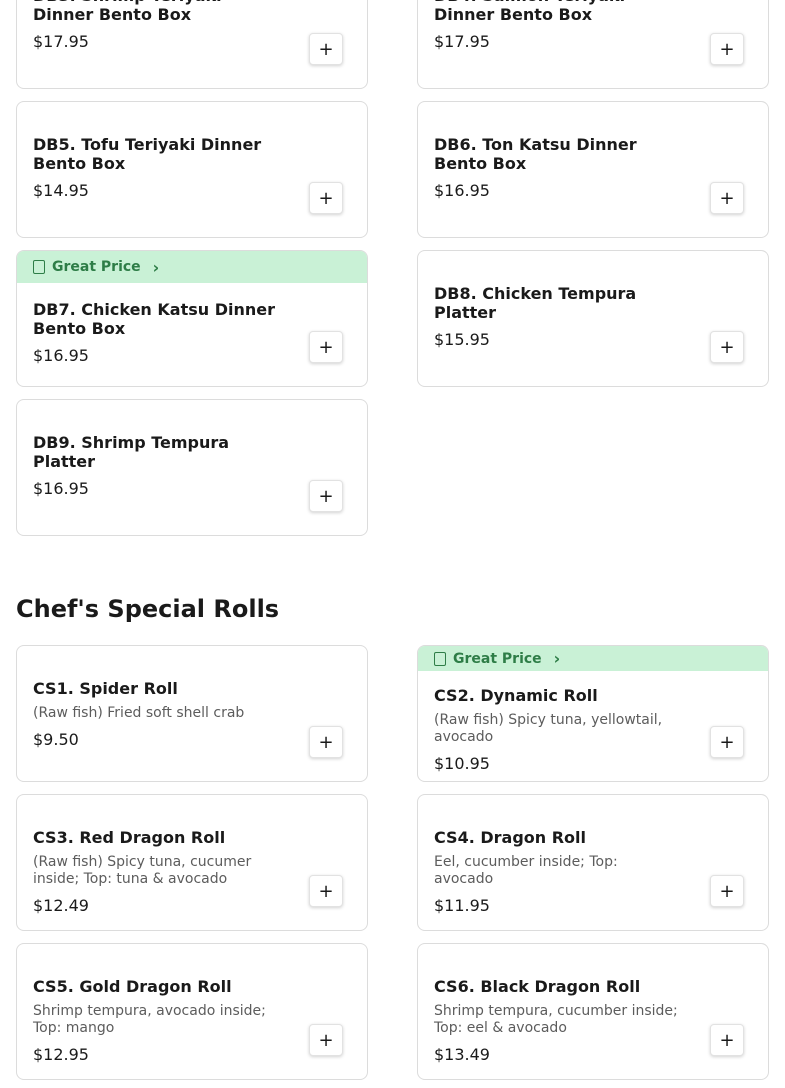 The height and width of the screenshot is (1088, 785). What do you see at coordinates (462, 763) in the screenshot?
I see `item-price: $10.95` at bounding box center [462, 763].